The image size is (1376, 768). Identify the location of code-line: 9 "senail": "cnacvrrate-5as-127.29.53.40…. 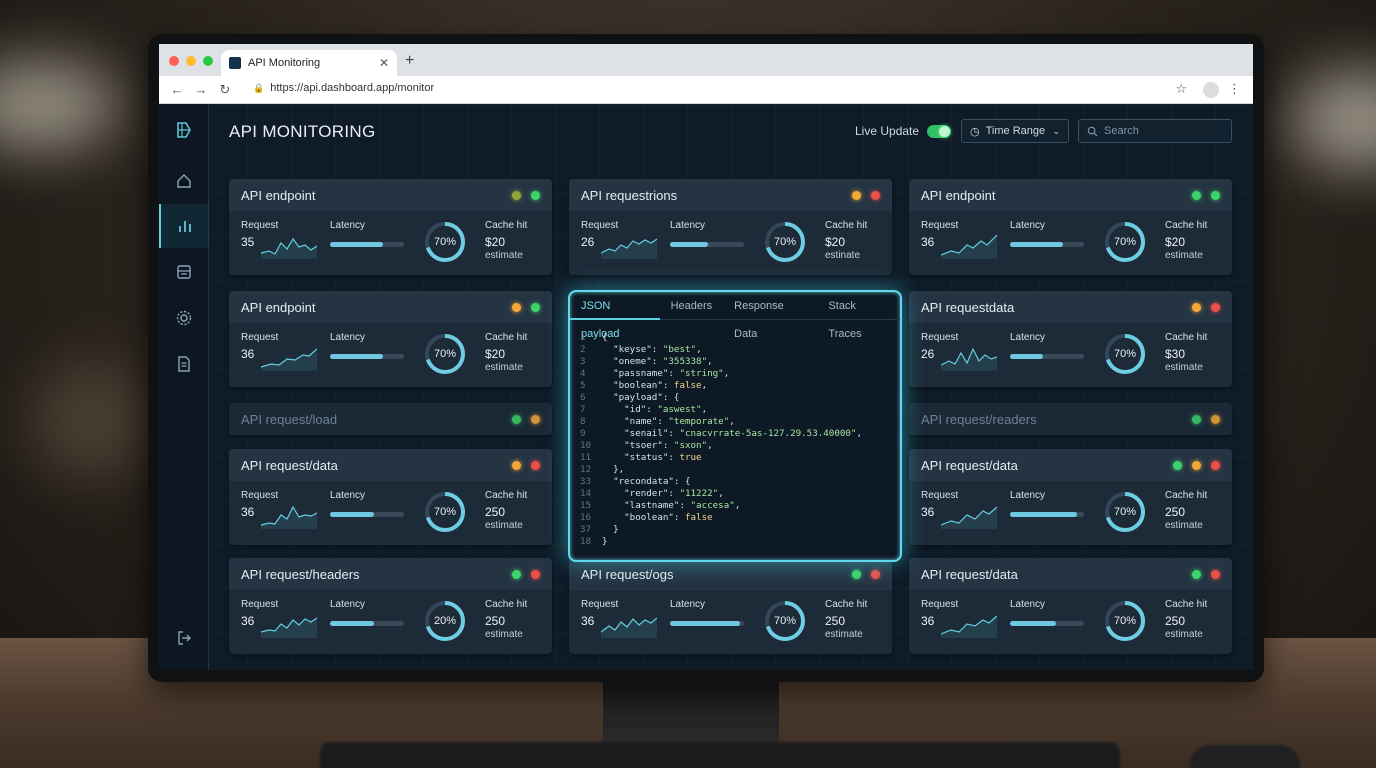
(721, 433).